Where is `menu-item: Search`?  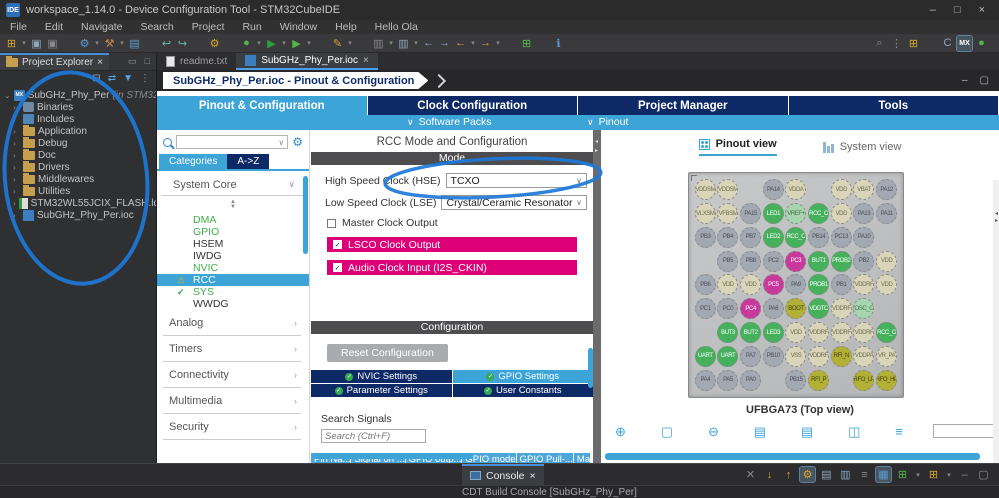 menu-item: Search is located at coordinates (156, 27).